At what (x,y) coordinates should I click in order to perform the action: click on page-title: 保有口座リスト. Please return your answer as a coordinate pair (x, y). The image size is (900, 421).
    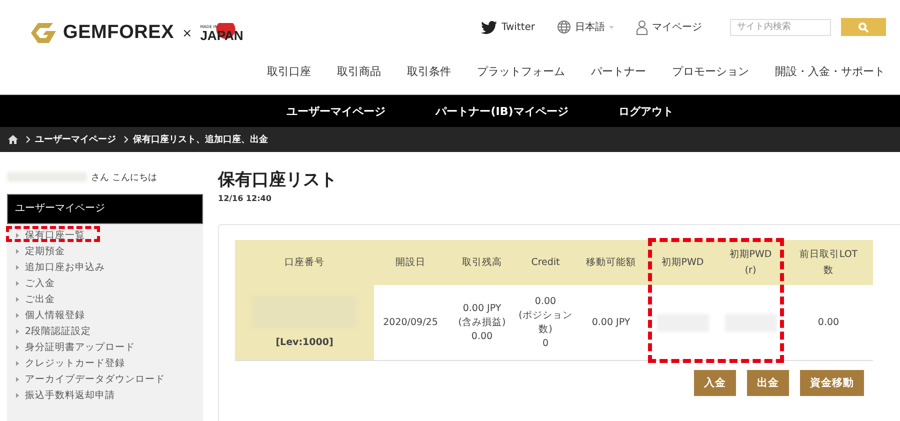
    Looking at the image, I should click on (278, 180).